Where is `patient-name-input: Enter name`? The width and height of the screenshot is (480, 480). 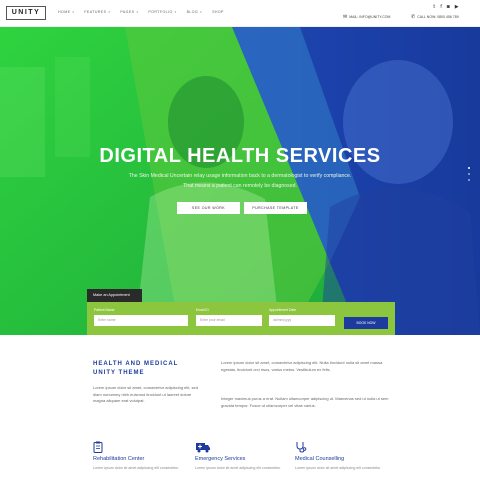 patient-name-input: Enter name is located at coordinates (141, 320).